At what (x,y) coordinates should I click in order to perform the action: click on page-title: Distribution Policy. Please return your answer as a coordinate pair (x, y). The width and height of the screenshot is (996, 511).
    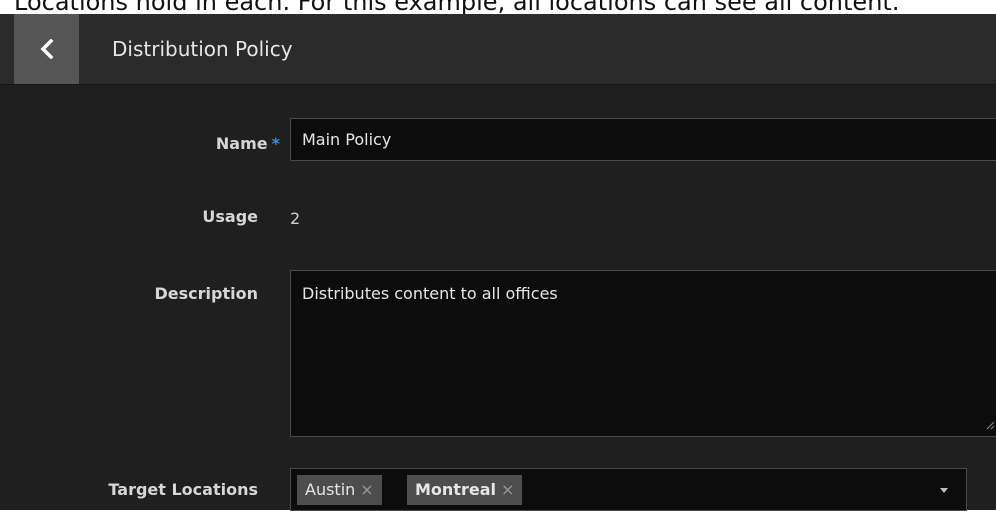
    Looking at the image, I should click on (202, 49).